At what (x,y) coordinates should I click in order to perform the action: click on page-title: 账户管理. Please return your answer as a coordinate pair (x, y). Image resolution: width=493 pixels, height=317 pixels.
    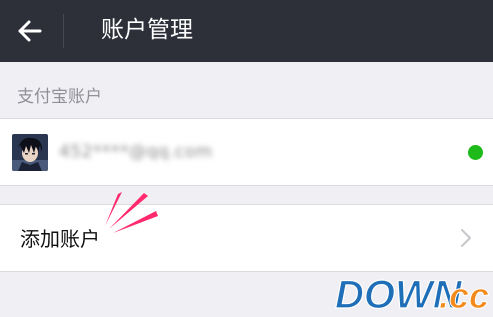
    Looking at the image, I should click on (147, 30).